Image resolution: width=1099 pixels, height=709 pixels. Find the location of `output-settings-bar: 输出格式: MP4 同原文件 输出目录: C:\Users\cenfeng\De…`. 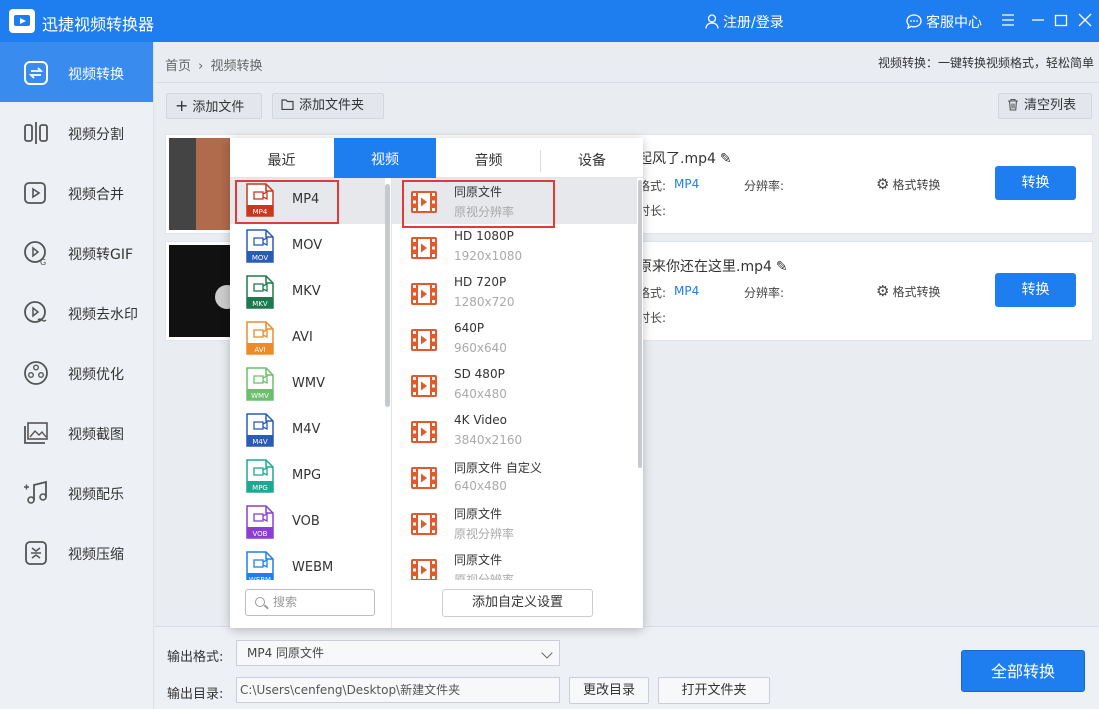

output-settings-bar: 输出格式: MP4 同原文件 输出目录: C:\Users\cenfeng\De… is located at coordinates (627, 667).